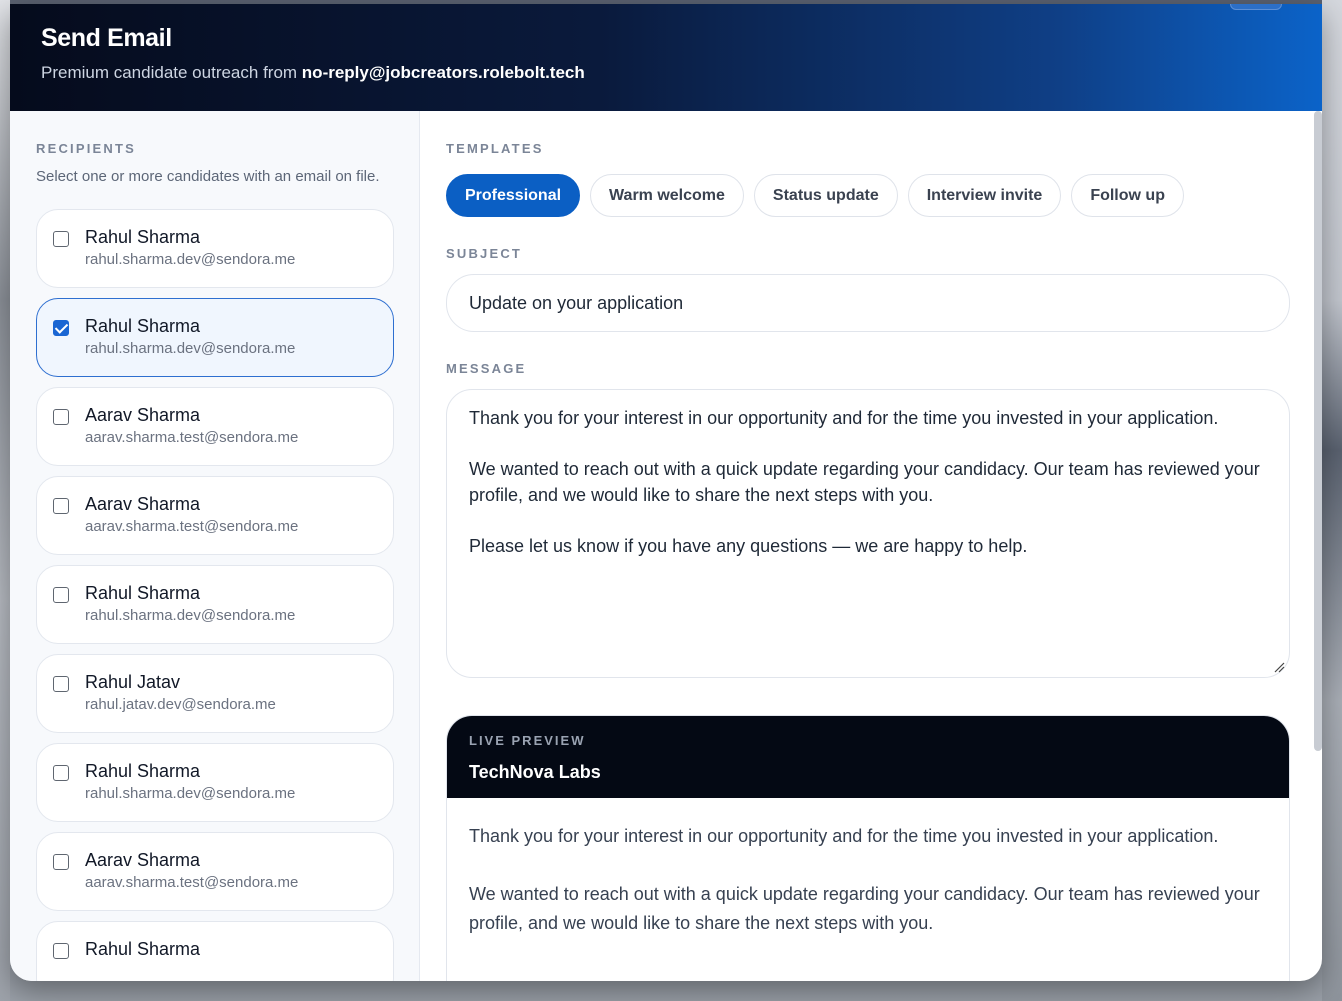  What do you see at coordinates (667, 195) in the screenshot?
I see `template-warm-welcome-button: Warm welcome` at bounding box center [667, 195].